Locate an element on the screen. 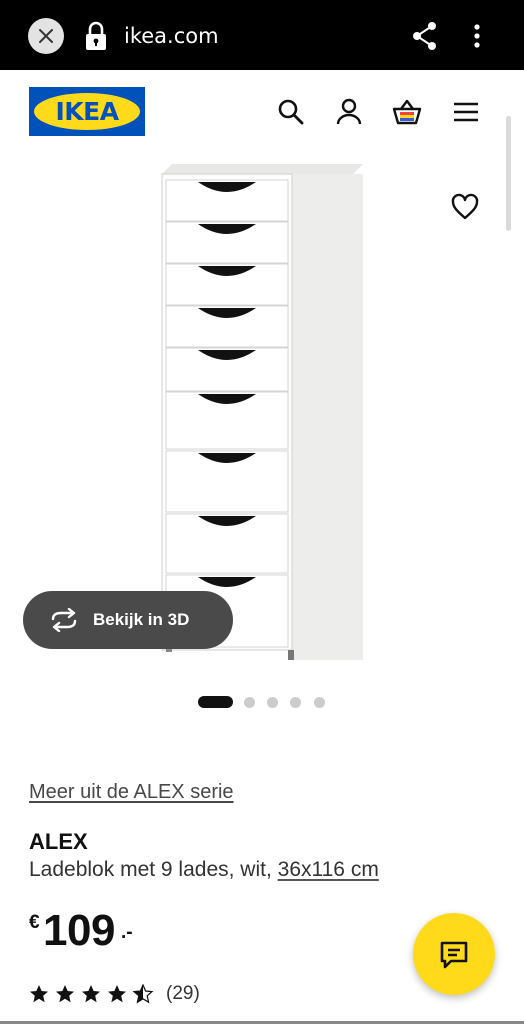 This screenshot has height=1024, width=524. view-in-3d-button: Bekijk in 3D is located at coordinates (128, 620).